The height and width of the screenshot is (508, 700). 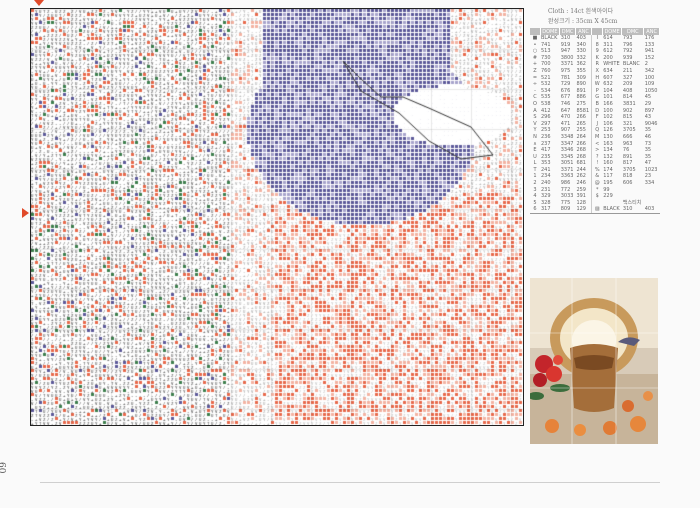 I want to click on key-dmc-right: 891, so click(x=627, y=156).